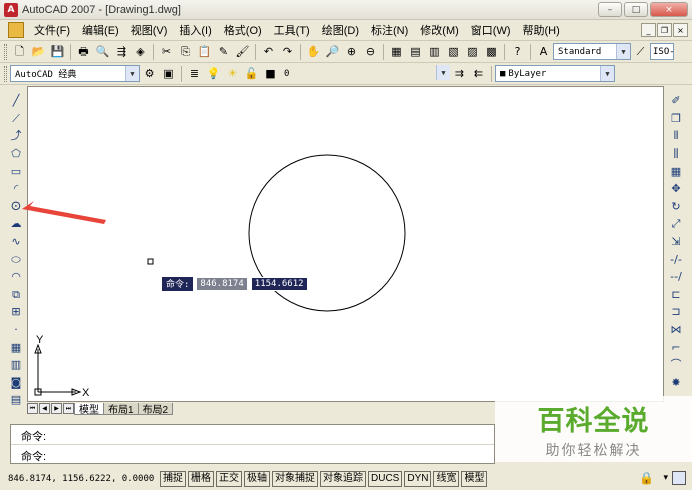 This screenshot has height=490, width=692. What do you see at coordinates (232, 73) in the screenshot?
I see `sun-icon: ☀` at bounding box center [232, 73].